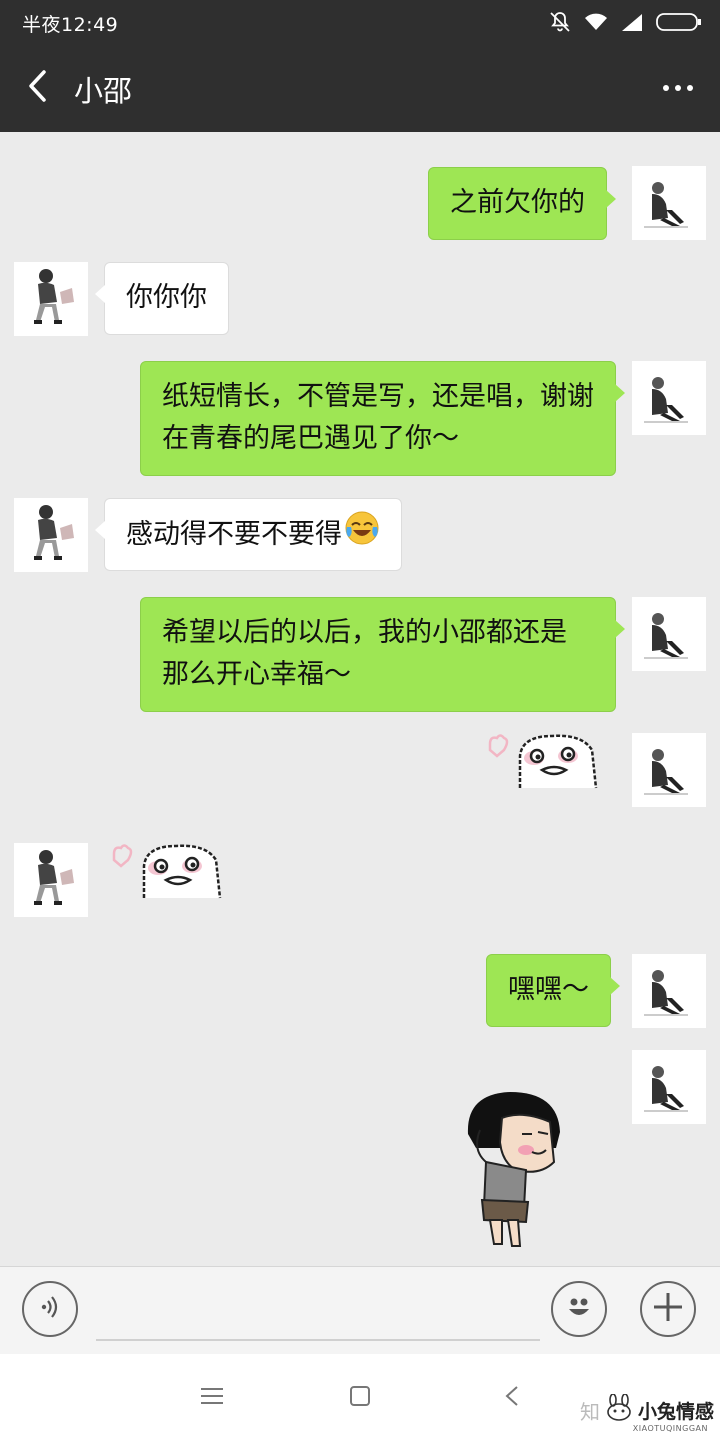  What do you see at coordinates (589, 1411) in the screenshot?
I see `watermark-zhi: 知` at bounding box center [589, 1411].